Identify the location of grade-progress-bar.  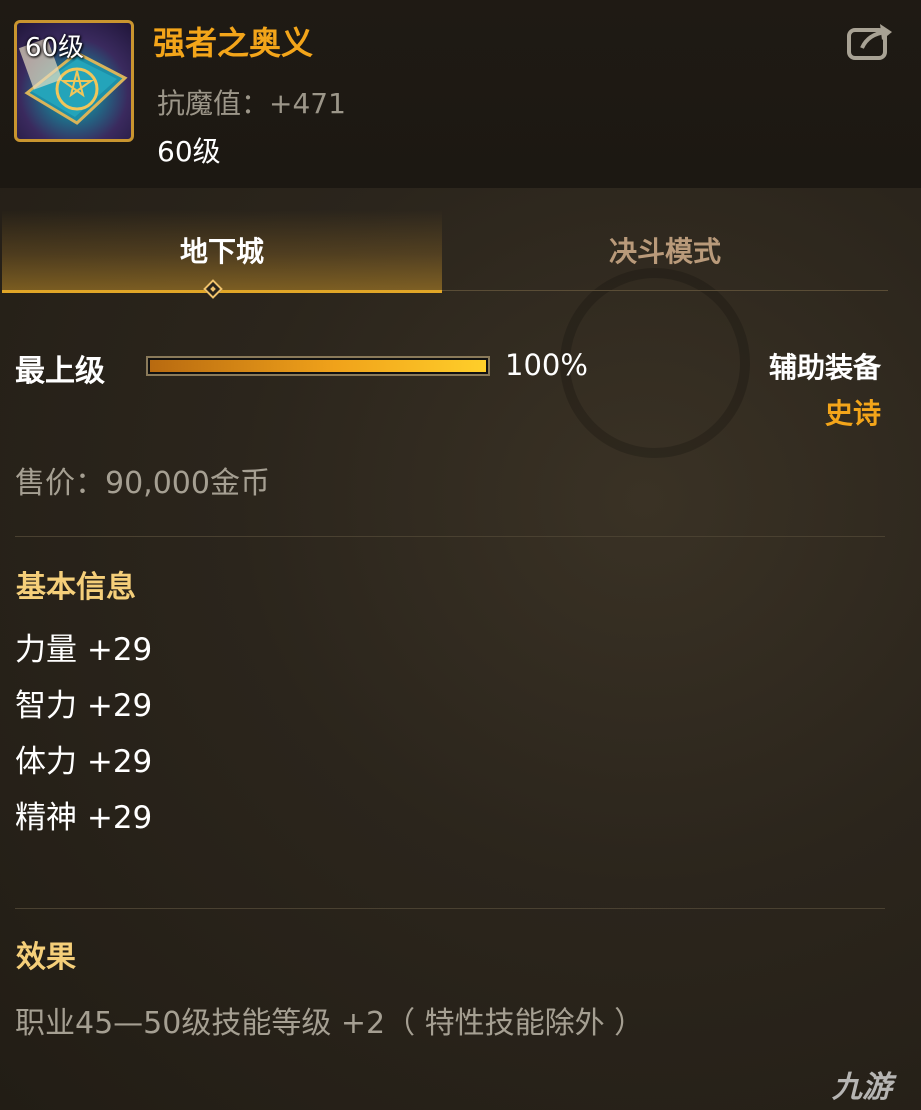
(318, 366).